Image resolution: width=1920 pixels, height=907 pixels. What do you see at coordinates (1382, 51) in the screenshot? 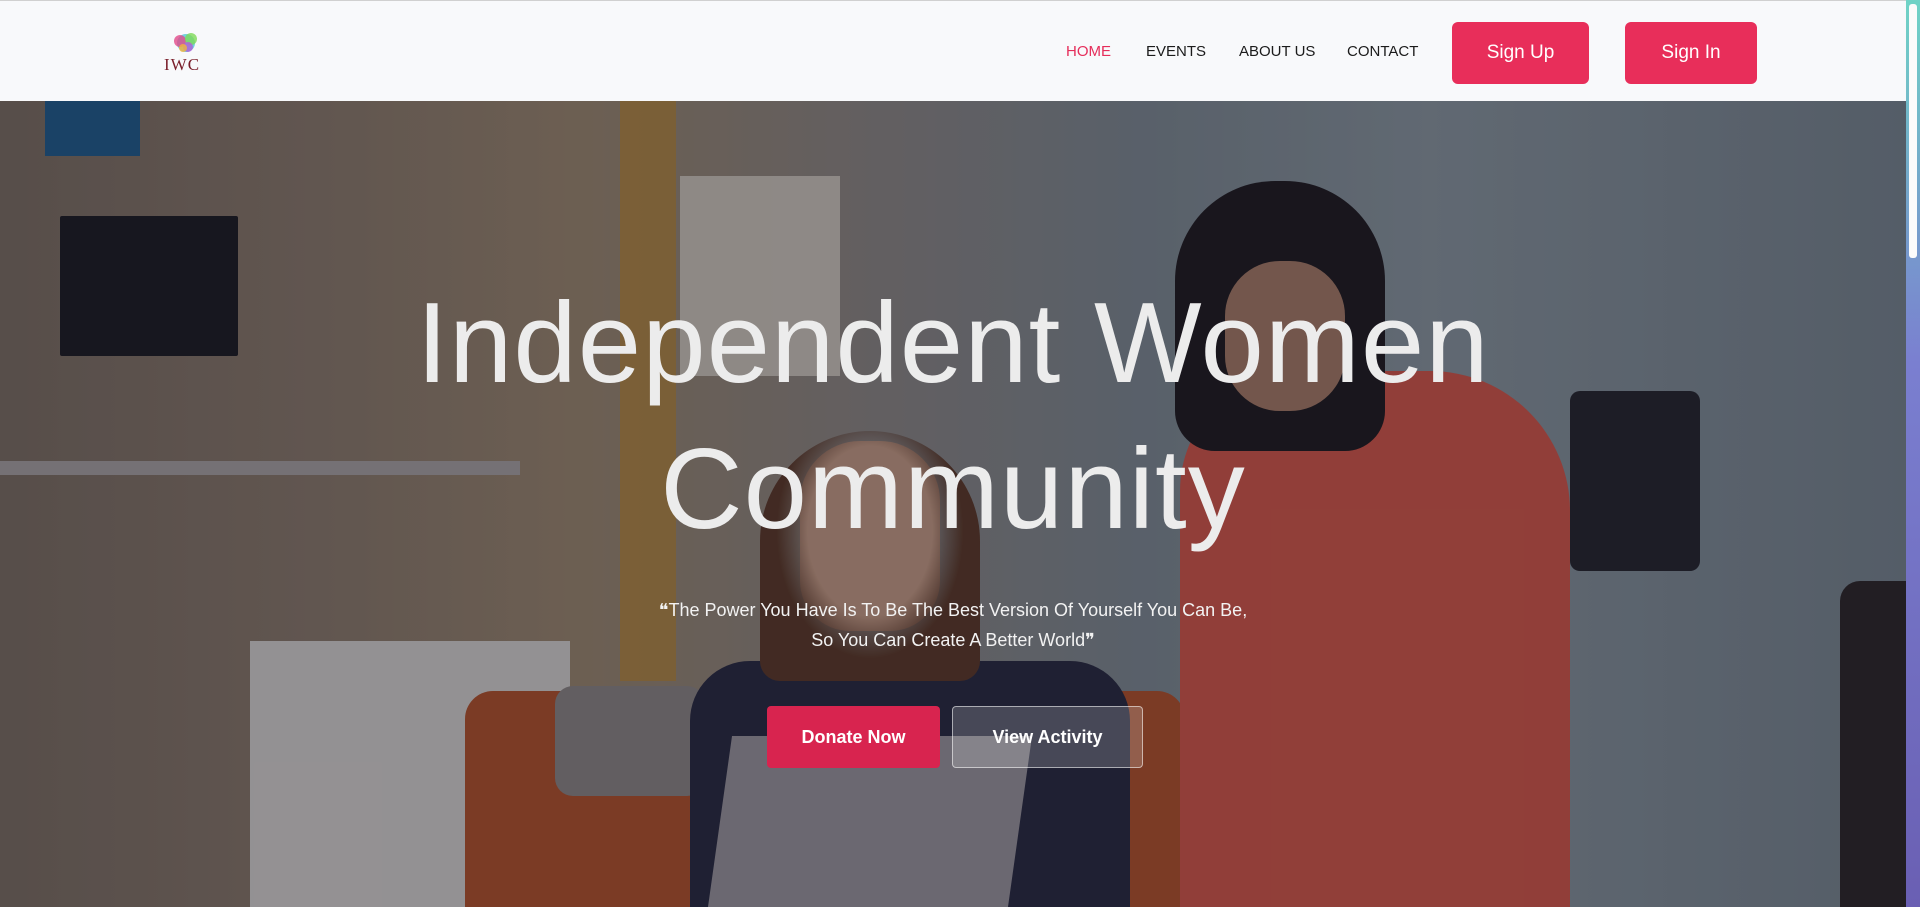
I see `nav-contact: CONTACT` at bounding box center [1382, 51].